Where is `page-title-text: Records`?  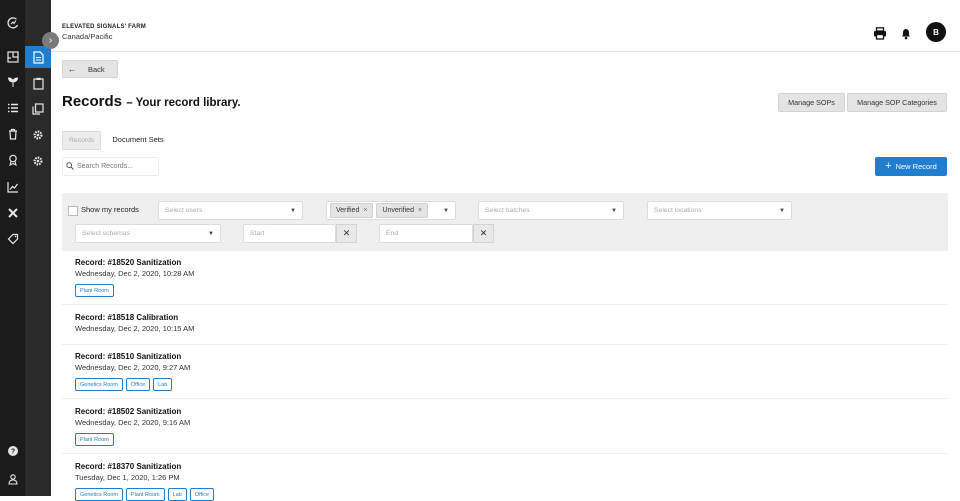
page-title-text: Records is located at coordinates (92, 101).